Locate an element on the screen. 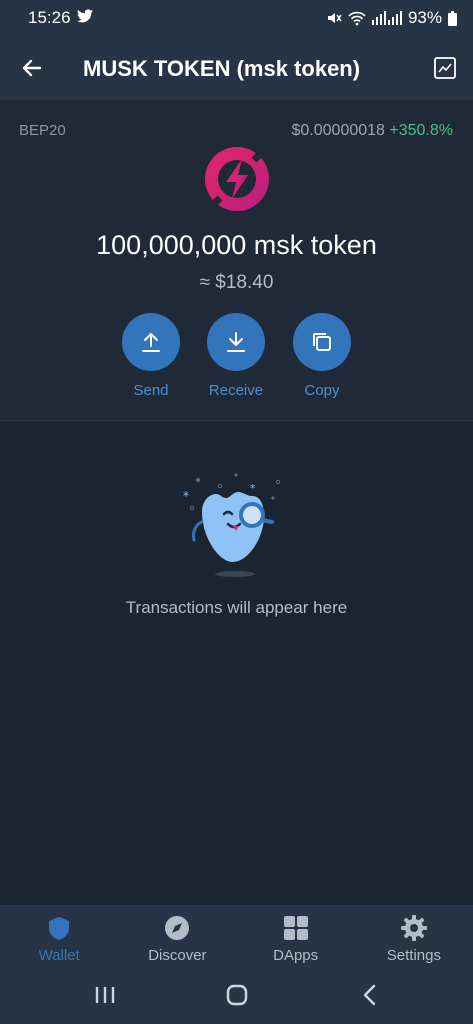 The width and height of the screenshot is (473, 1024). copy-button: Copy is located at coordinates (322, 356).